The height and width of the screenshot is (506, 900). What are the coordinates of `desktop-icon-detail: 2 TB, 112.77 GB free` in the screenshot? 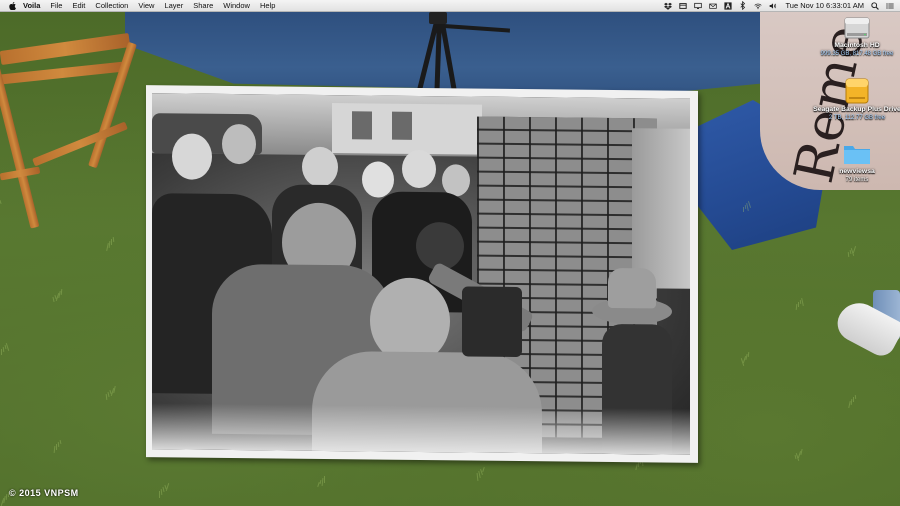 It's located at (857, 118).